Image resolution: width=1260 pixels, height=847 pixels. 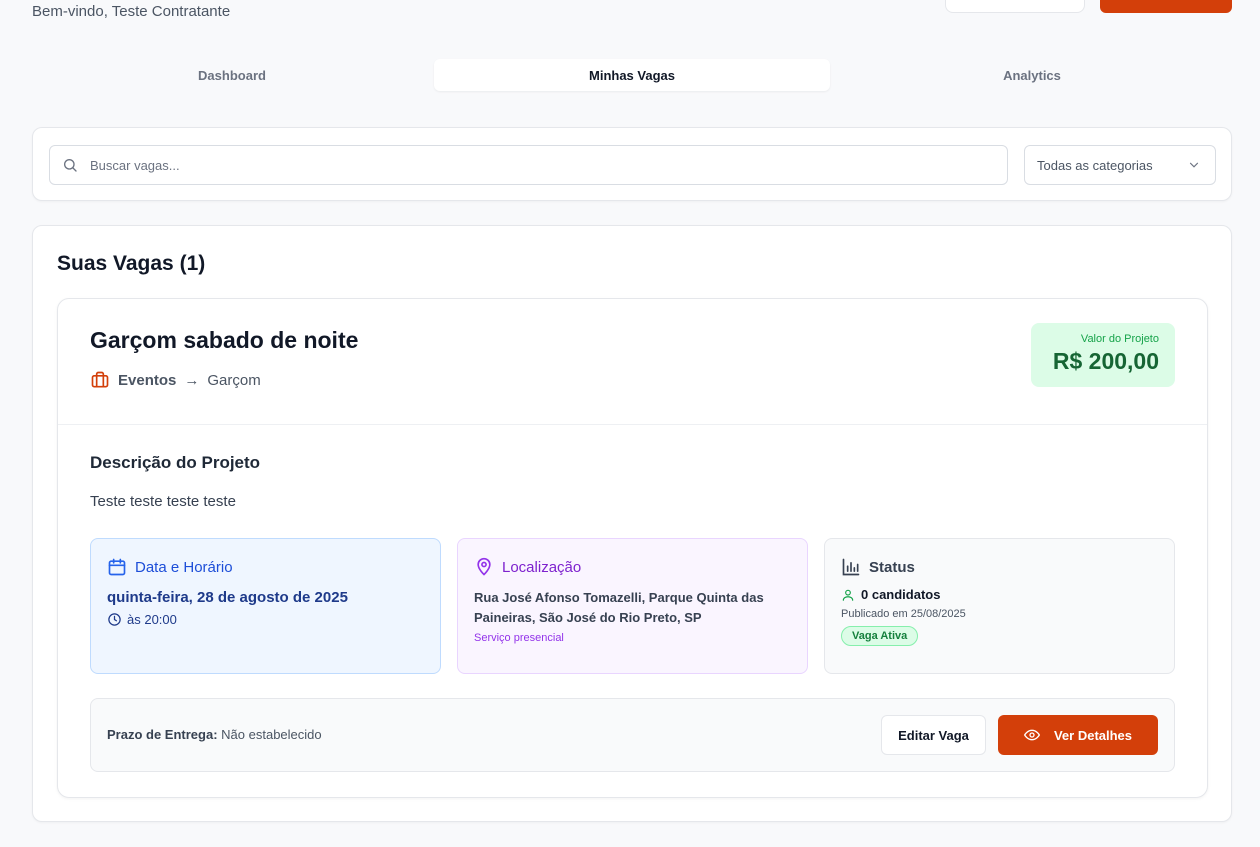 I want to click on filter-card: Todas as categorias, so click(x=632, y=164).